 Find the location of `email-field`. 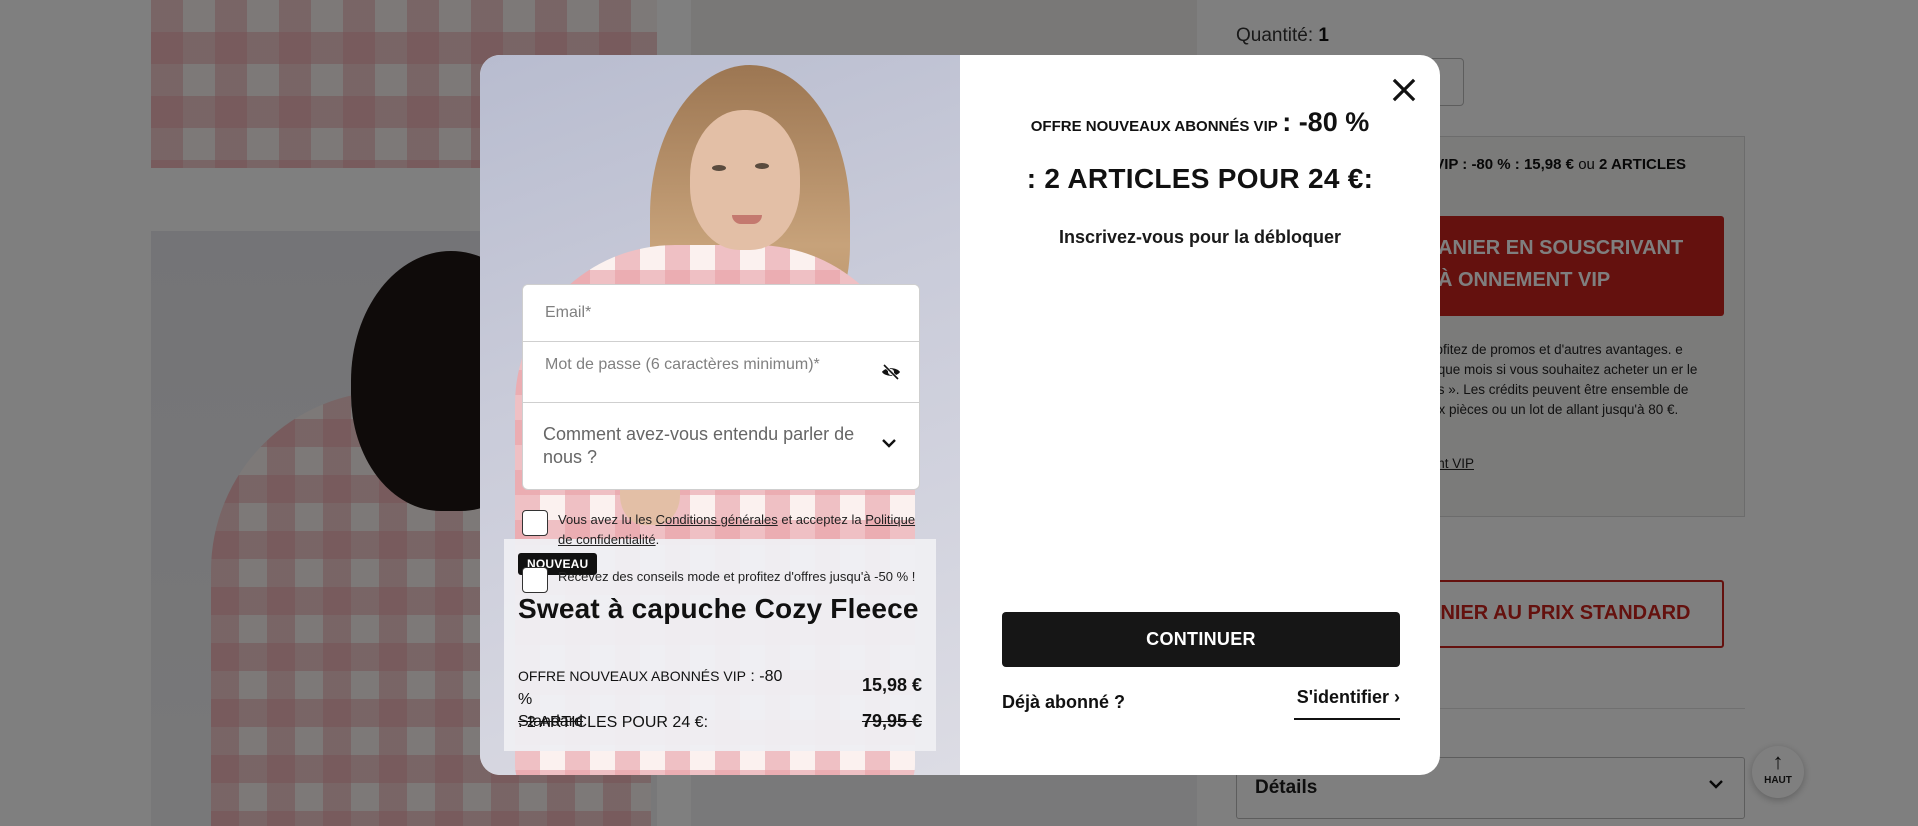

email-field is located at coordinates (721, 313).